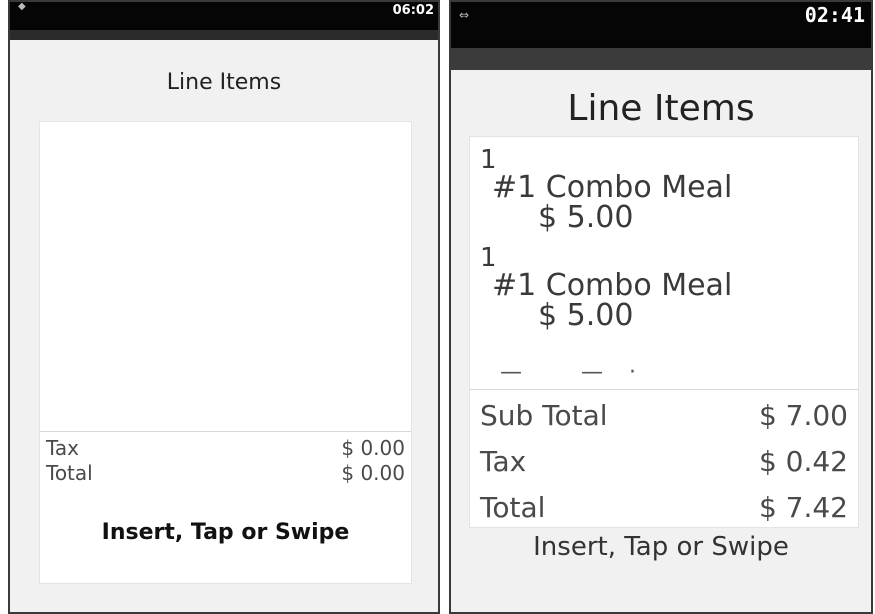 This screenshot has height=614, width=875. I want to click on scroll-overflow-indicator: — —·, so click(581, 372).